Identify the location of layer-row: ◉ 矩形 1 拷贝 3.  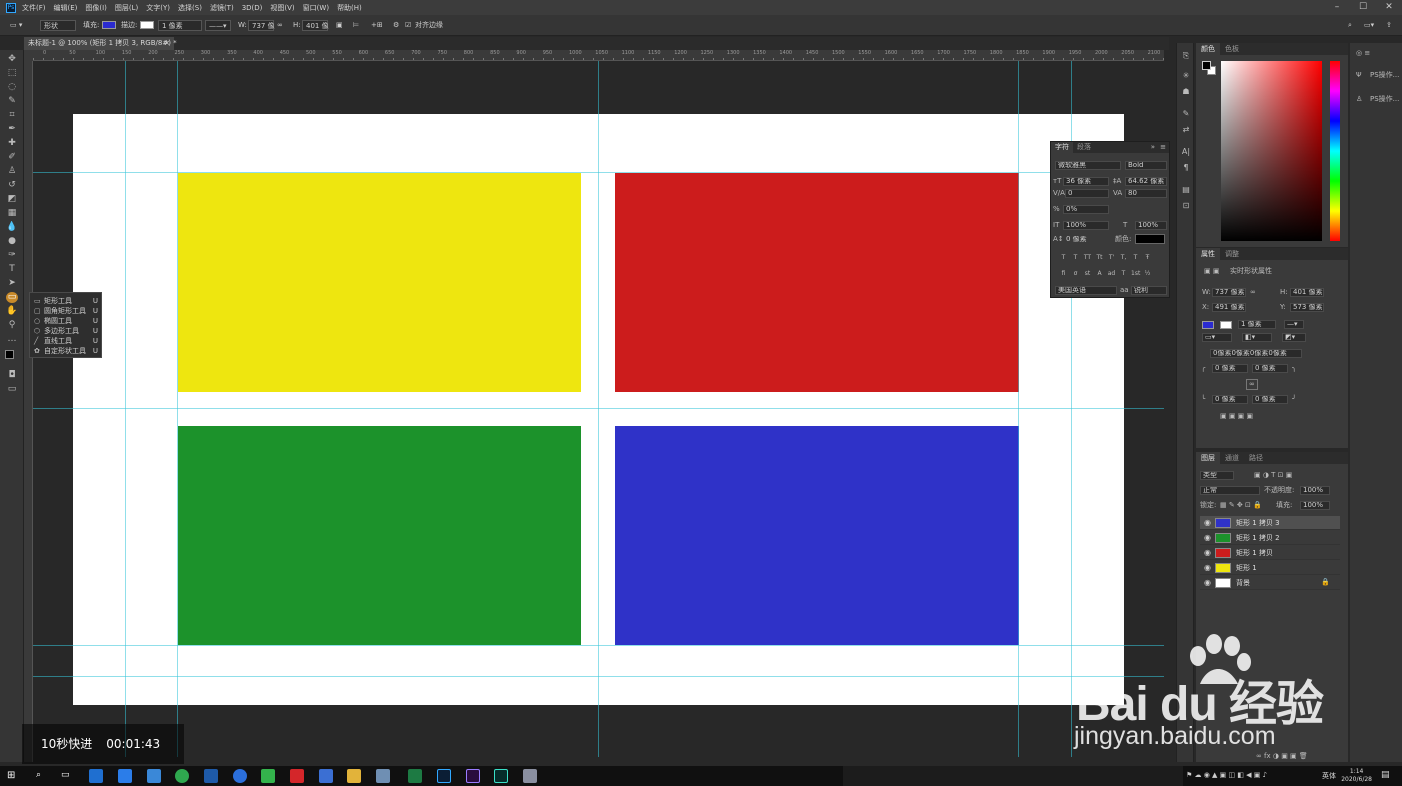
(1270, 523).